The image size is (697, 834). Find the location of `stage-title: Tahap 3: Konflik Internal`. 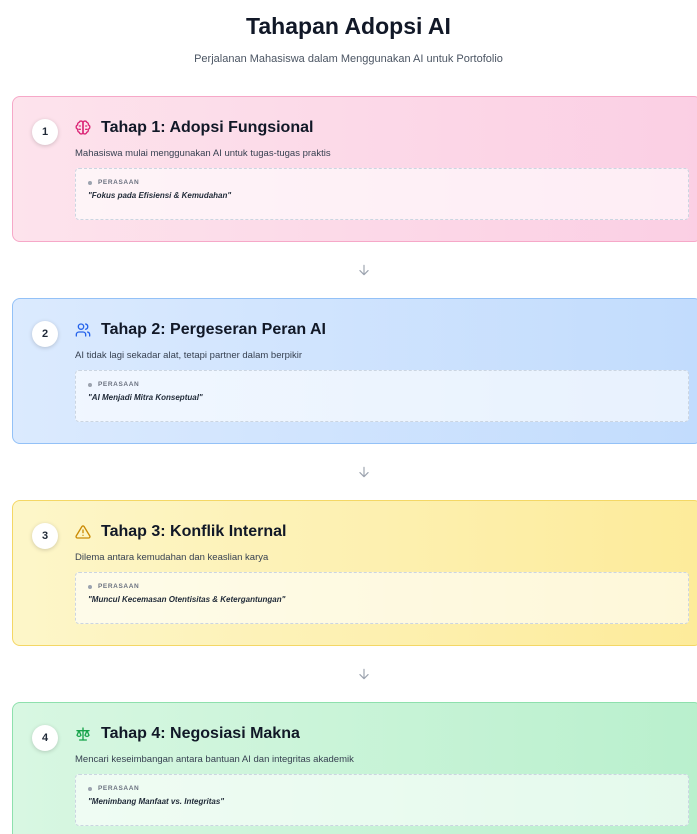

stage-title: Tahap 3: Konflik Internal is located at coordinates (194, 531).